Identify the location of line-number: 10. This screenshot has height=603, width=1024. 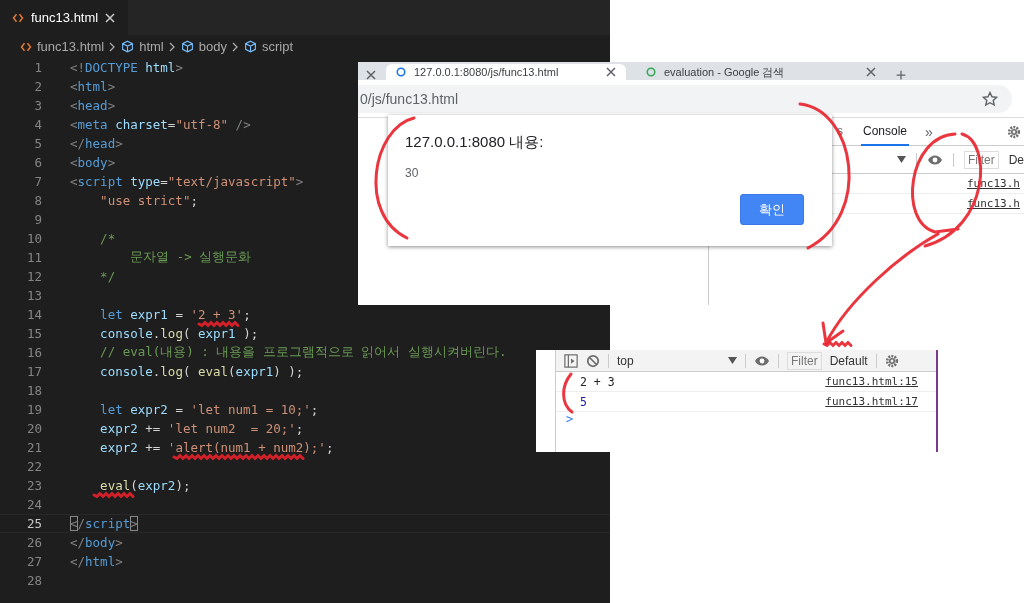
(33, 238).